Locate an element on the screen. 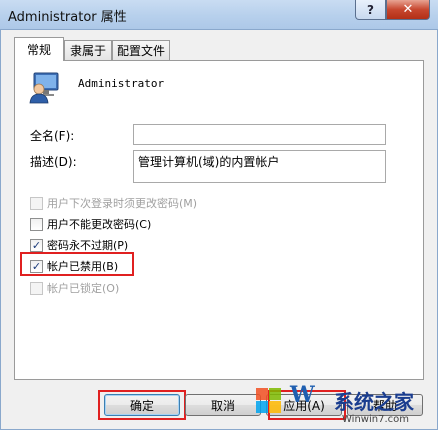 This screenshot has height=430, width=438. option-account-locked: 帐户已锁定(O) is located at coordinates (74, 288).